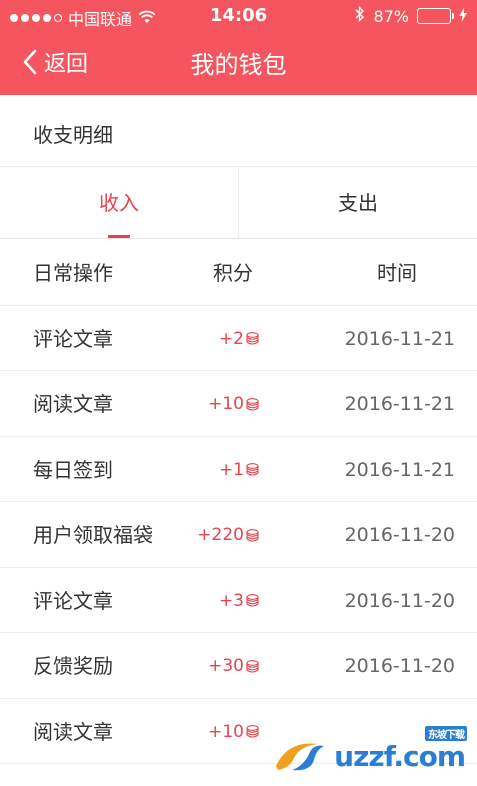 Image resolution: width=477 pixels, height=786 pixels. I want to click on watermark-logo-icon, so click(300, 757).